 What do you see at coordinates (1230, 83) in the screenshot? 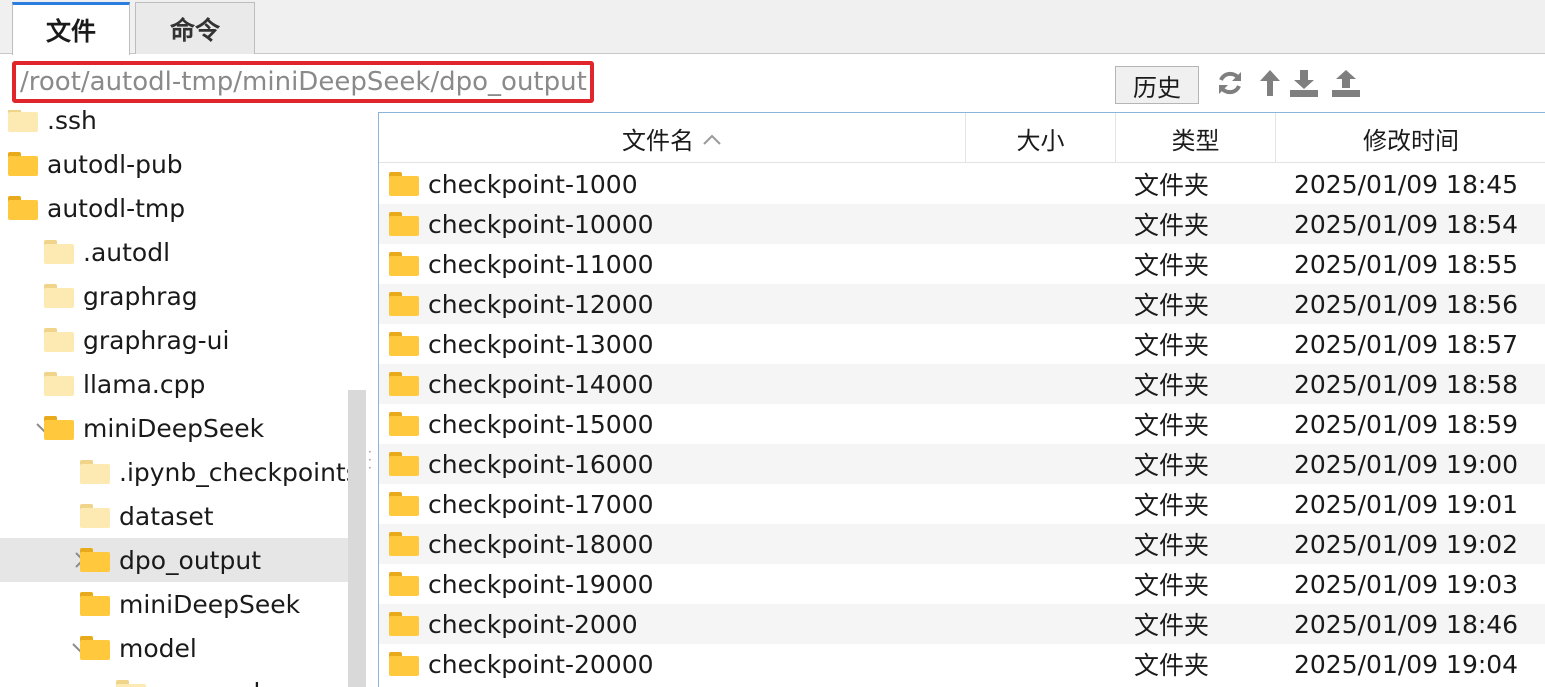
I see `refresh-icon` at bounding box center [1230, 83].